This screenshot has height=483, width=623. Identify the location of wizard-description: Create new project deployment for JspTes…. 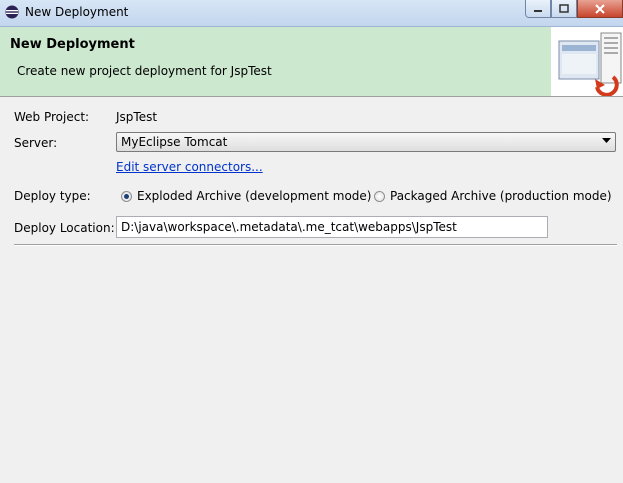
(144, 71).